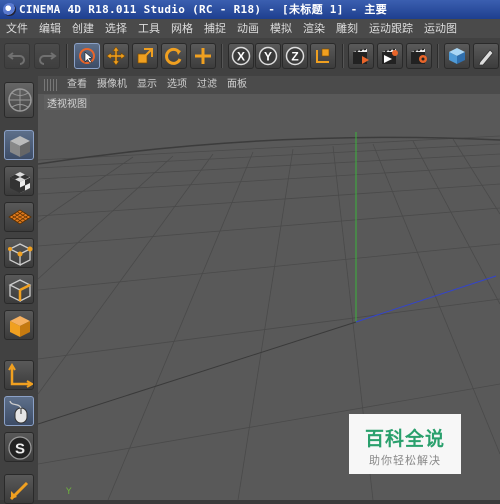  Describe the element at coordinates (51, 85) in the screenshot. I see `panel-grip-icon` at that location.